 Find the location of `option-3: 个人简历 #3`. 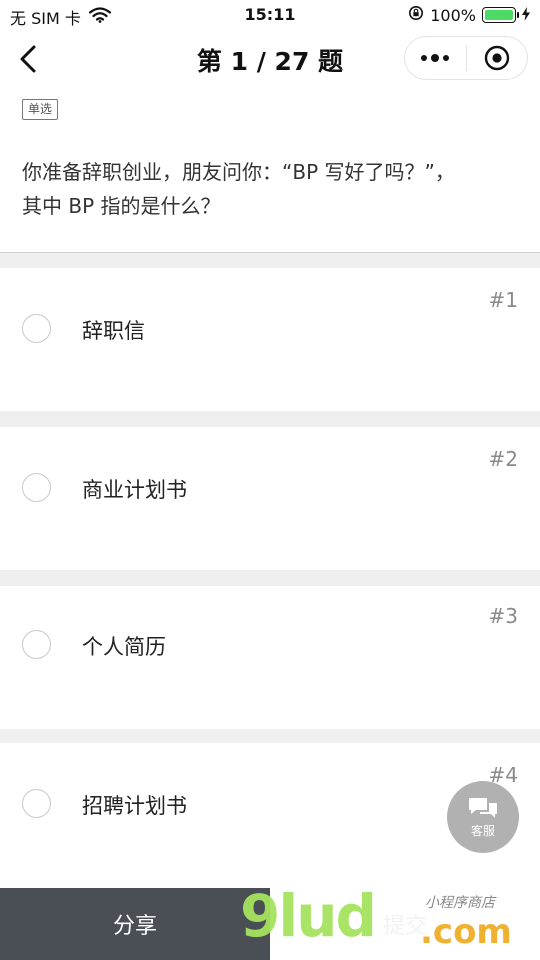

option-3: 个人简历 #3 is located at coordinates (270, 657).